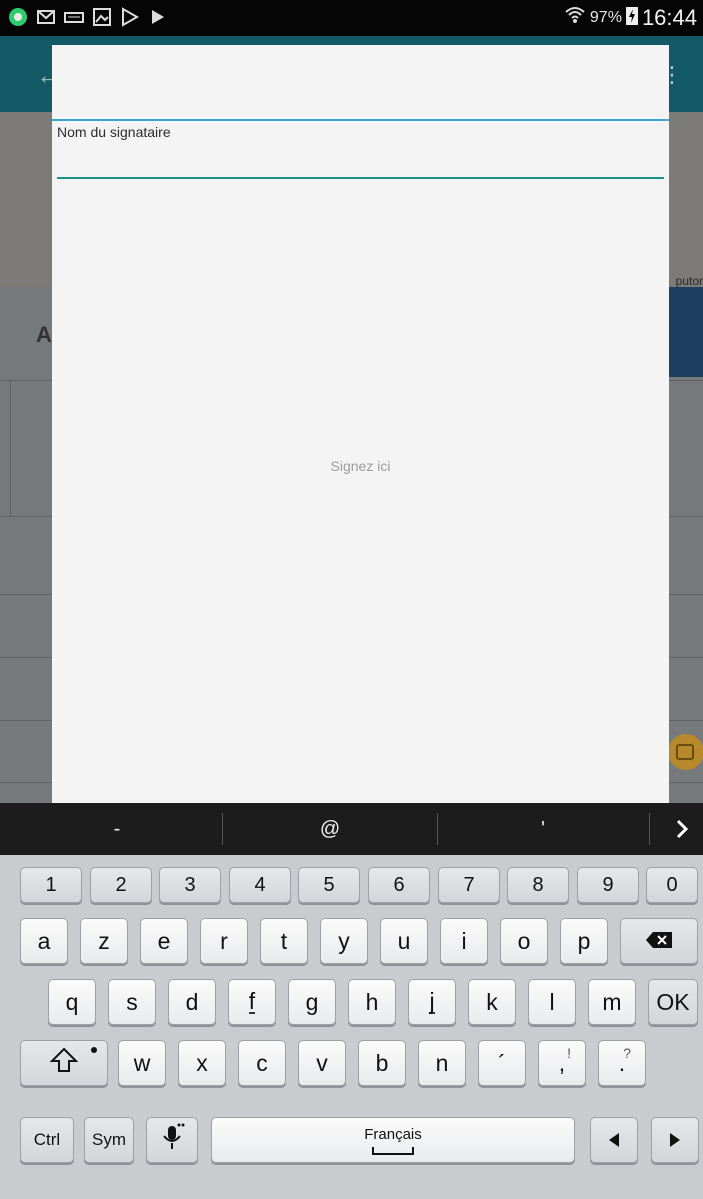  I want to click on key-q: q, so click(72, 1002).